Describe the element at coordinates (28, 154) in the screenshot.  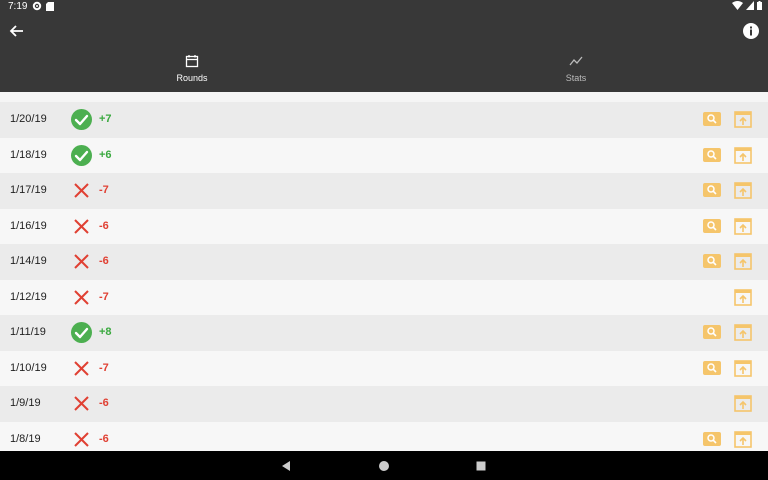
I see `round-date: 1/18/19` at that location.